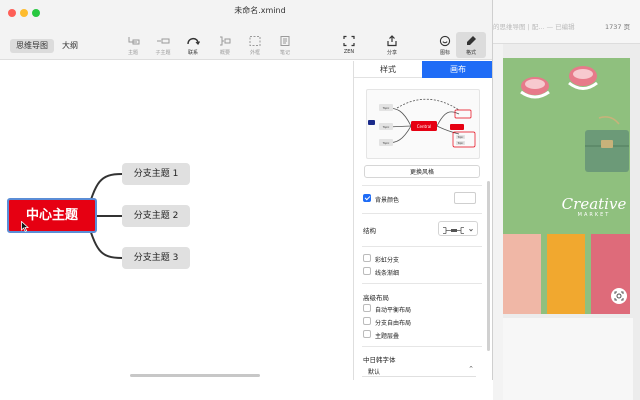 The width and height of the screenshot is (640, 400). Describe the element at coordinates (457, 69) in the screenshot. I see `tab-canvas: 画布` at that location.